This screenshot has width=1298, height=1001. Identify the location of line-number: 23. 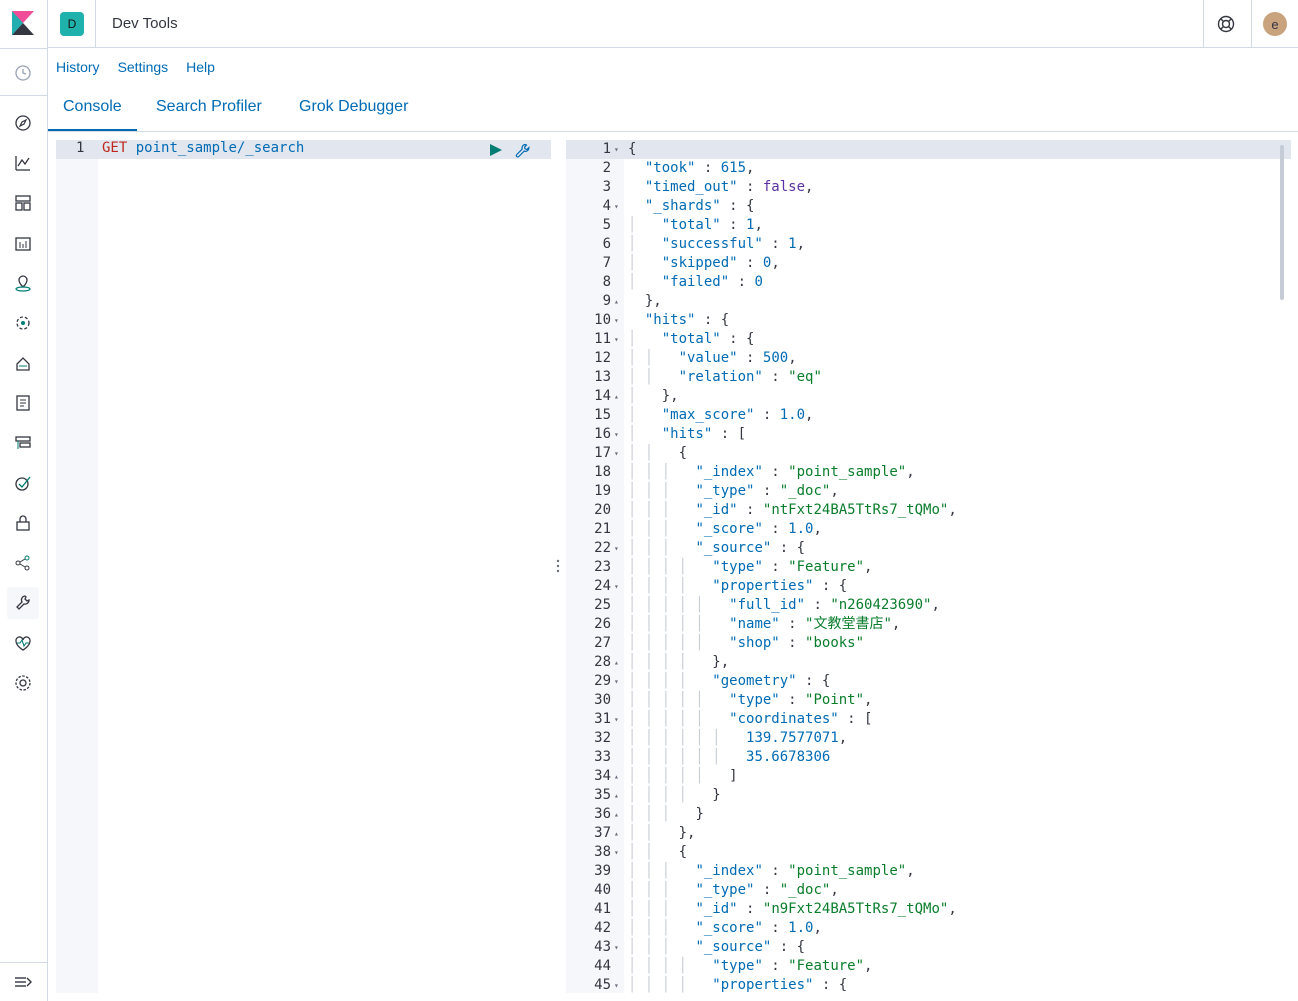
(602, 567).